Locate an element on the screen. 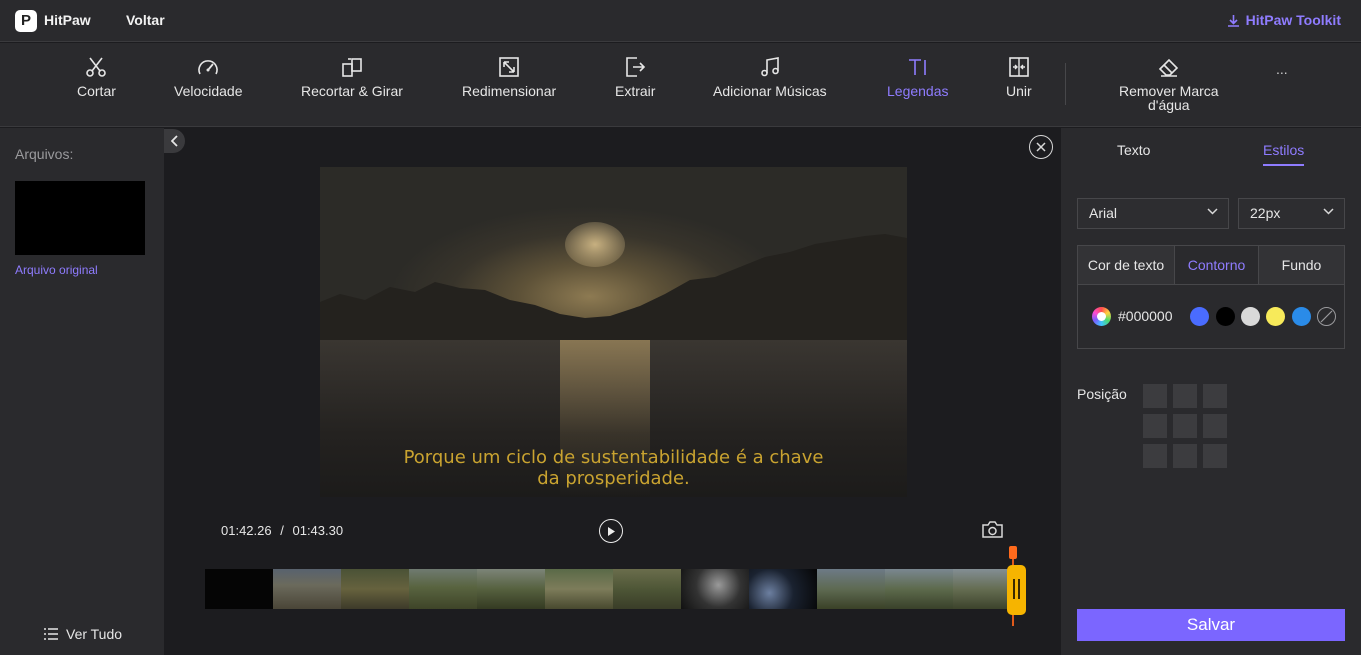 This screenshot has height=655, width=1361. tool-label: Redimensionar is located at coordinates (509, 91).